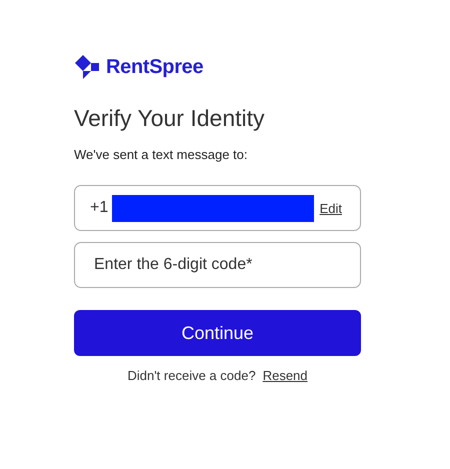 This screenshot has height=469, width=450. I want to click on resend-link: Resend, so click(285, 375).